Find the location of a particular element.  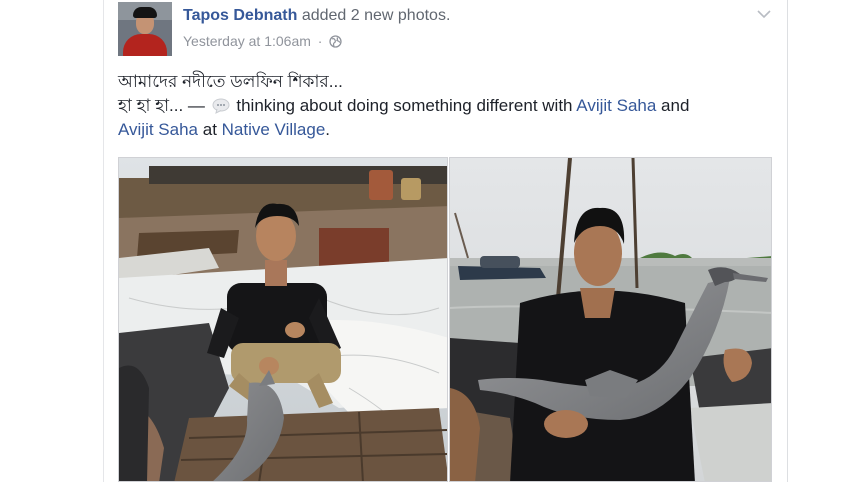

avatar is located at coordinates (145, 29).